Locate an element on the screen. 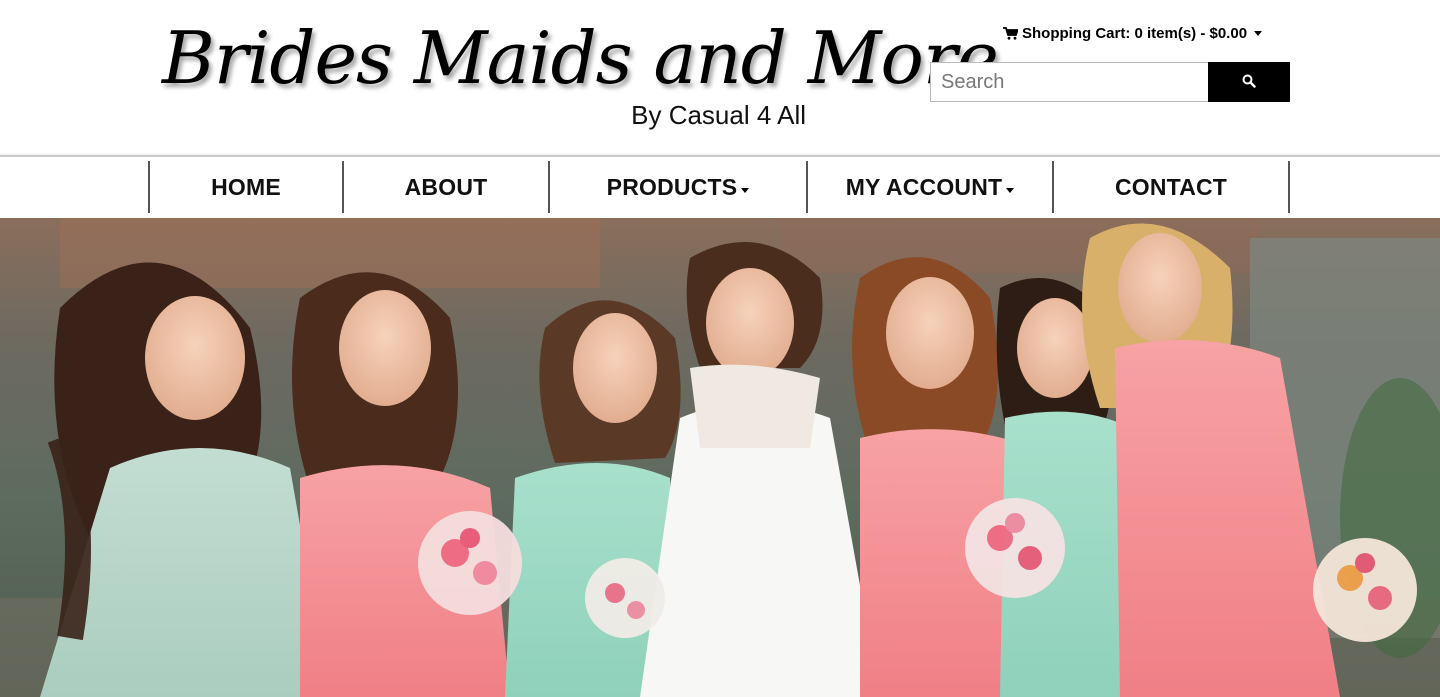 The width and height of the screenshot is (1440, 697). nav-item-my-account: MY ACCOUNT is located at coordinates (929, 187).